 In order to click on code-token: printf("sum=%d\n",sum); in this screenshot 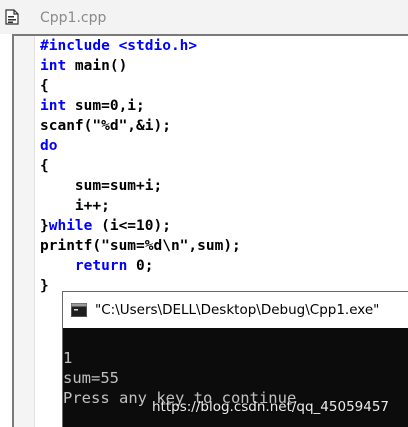, I will do `click(140, 246)`.